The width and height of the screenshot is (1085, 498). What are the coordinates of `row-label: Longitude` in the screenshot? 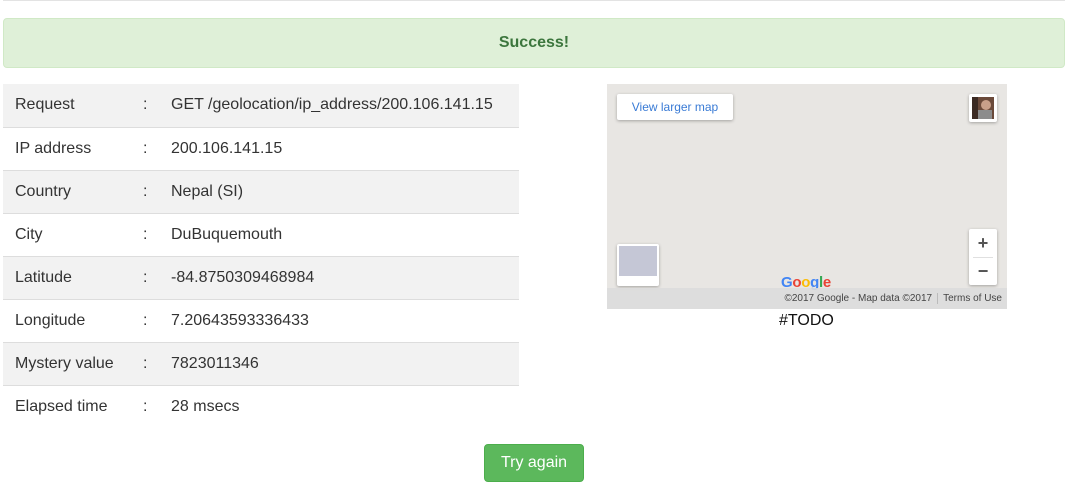 It's located at (67, 320).